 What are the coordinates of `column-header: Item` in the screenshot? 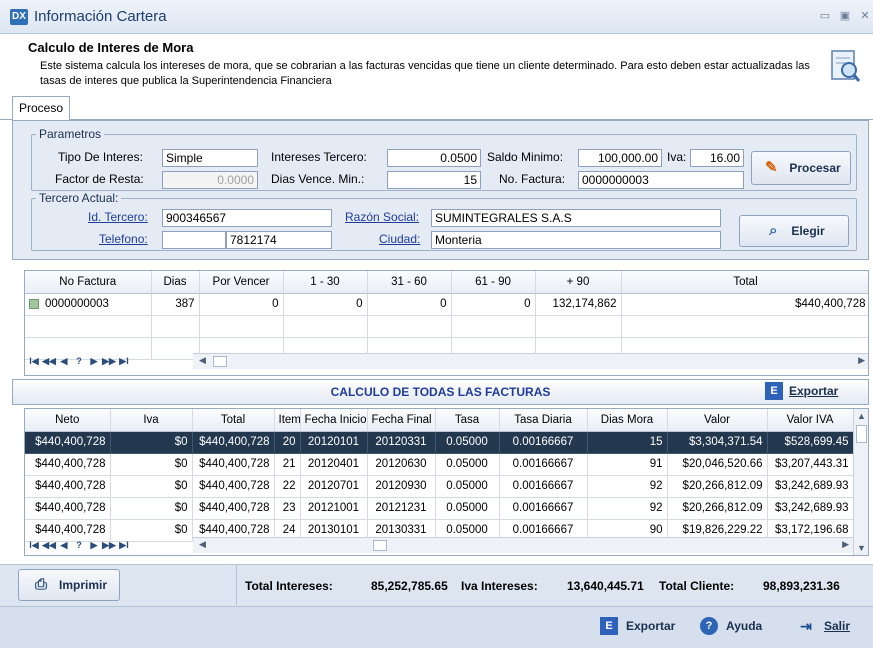 It's located at (287, 420).